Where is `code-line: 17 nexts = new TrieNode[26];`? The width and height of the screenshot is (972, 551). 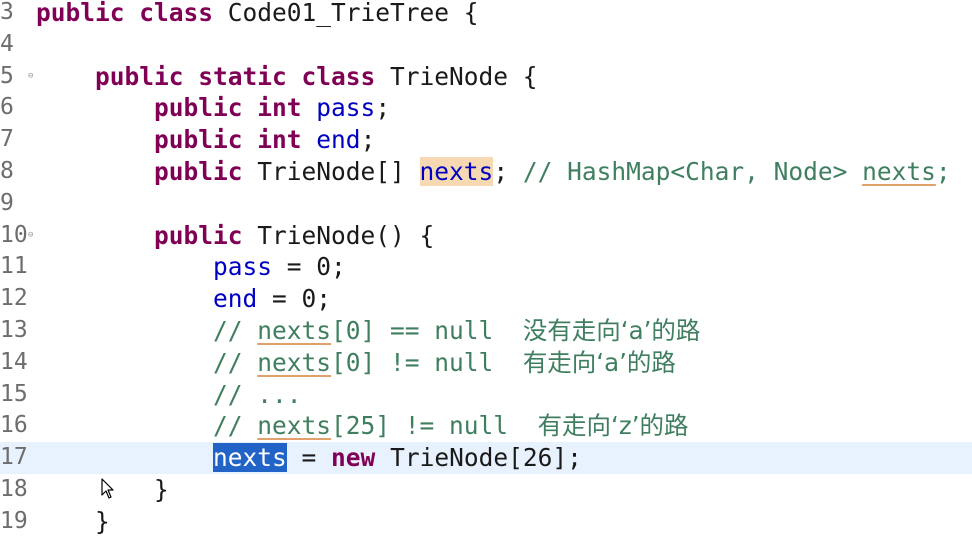
code-line: 17 nexts = new TrieNode[26]; is located at coordinates (486, 458).